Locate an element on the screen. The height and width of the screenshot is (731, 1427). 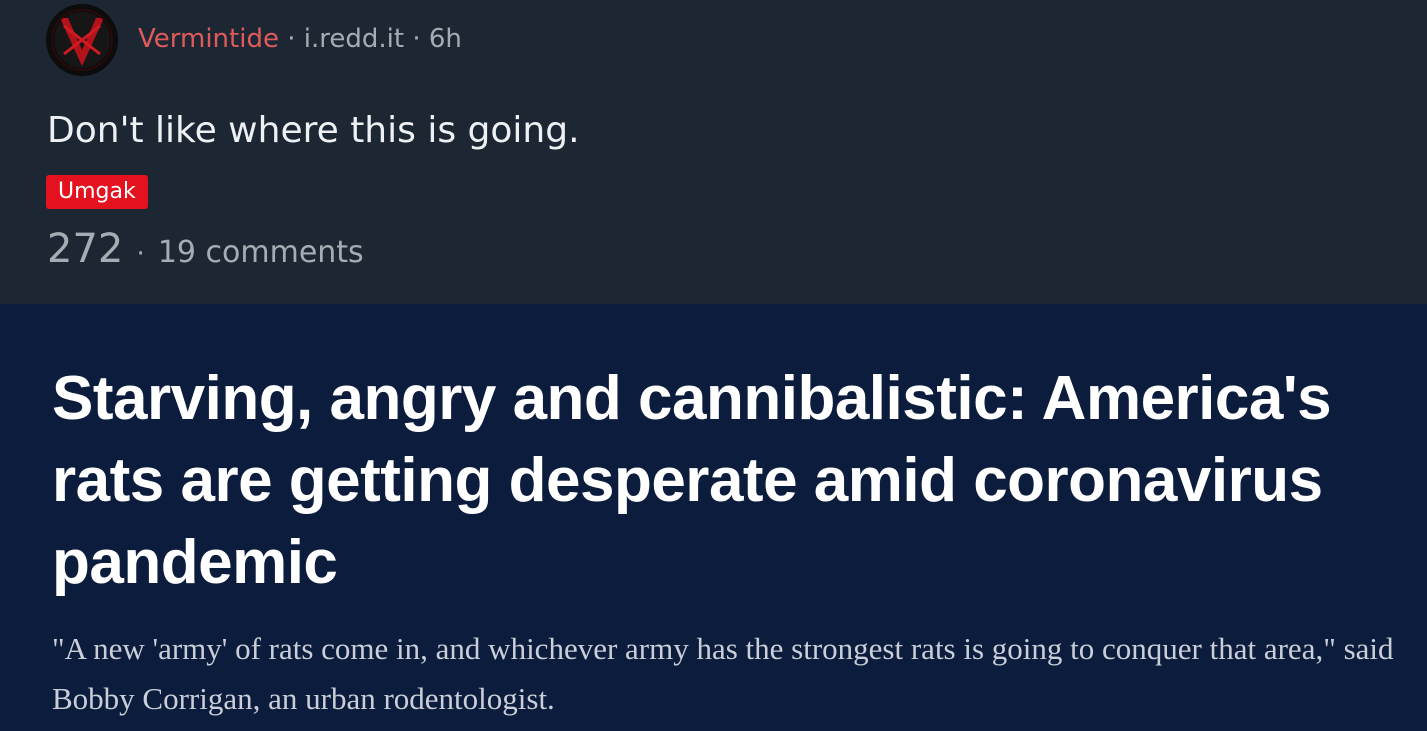
post-stats: 272 · 19 comments is located at coordinates (205, 249).